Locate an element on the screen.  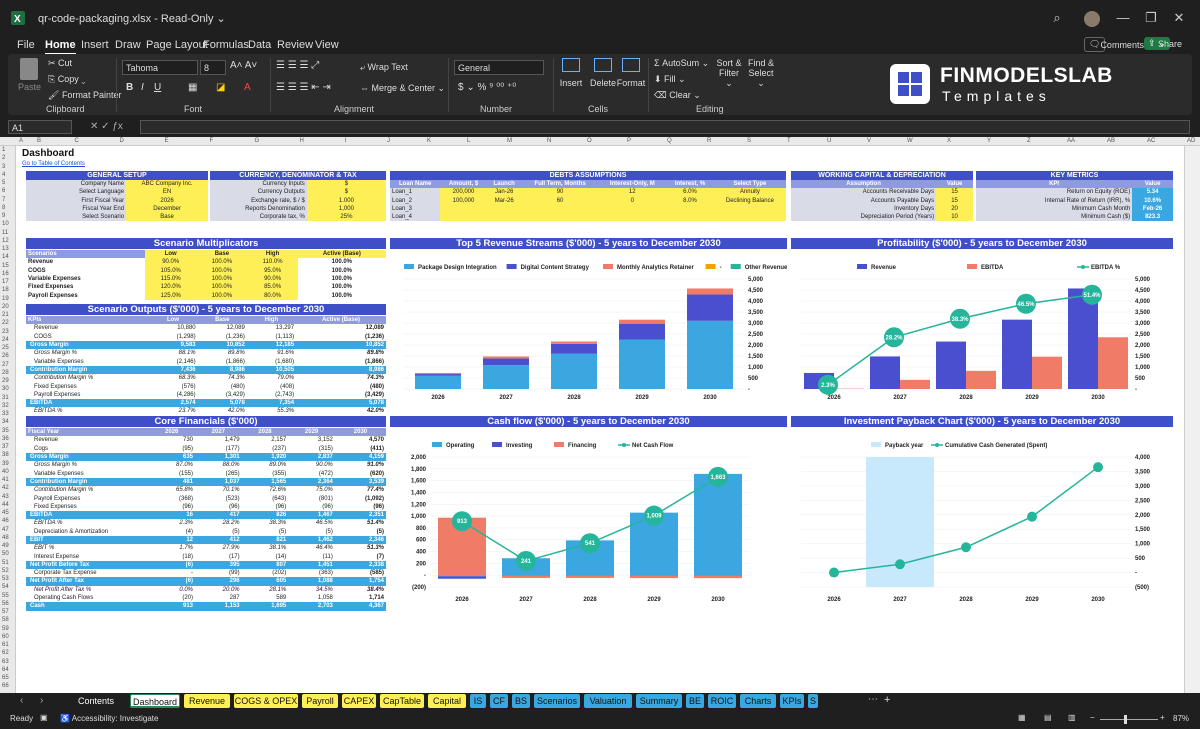
cancel-enter-icons: ✕ ✓ ƒx is located at coordinates (106, 126).